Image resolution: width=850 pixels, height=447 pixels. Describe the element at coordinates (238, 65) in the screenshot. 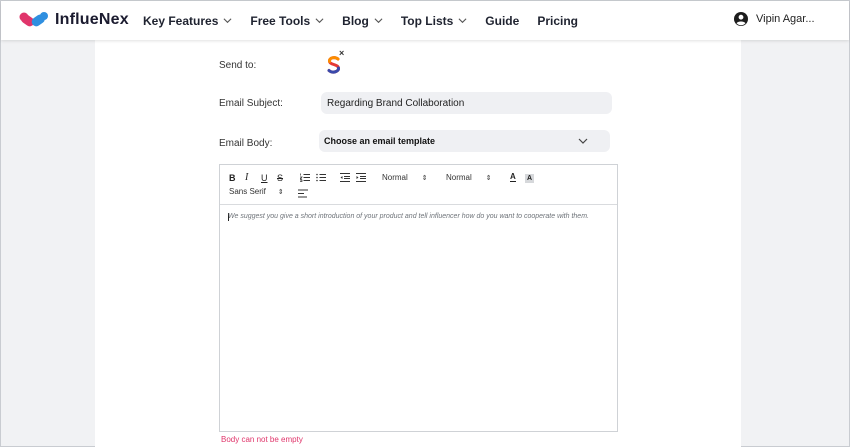

I see `send-to-label: Send to:` at that location.